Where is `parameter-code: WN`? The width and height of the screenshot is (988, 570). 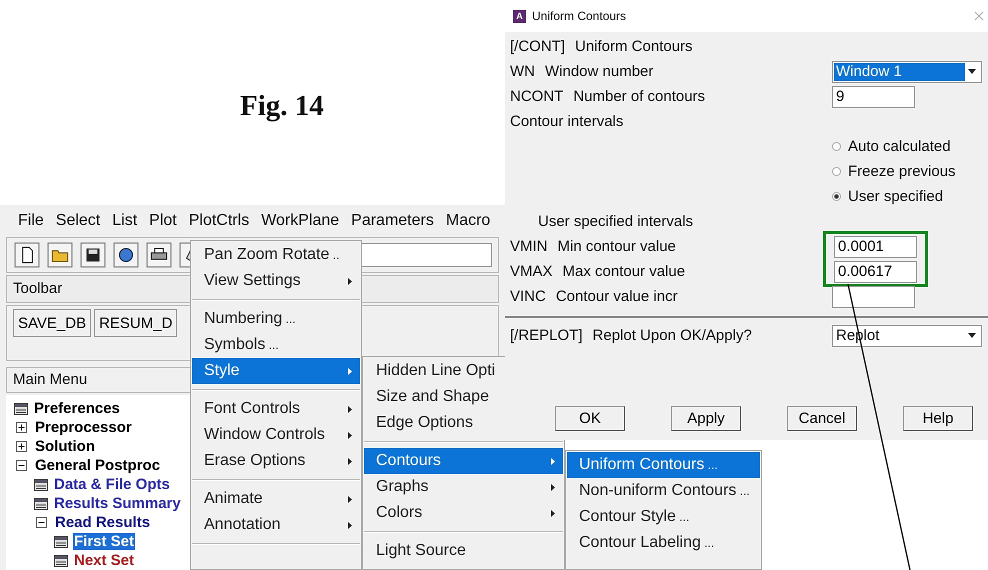
parameter-code: WN is located at coordinates (522, 71).